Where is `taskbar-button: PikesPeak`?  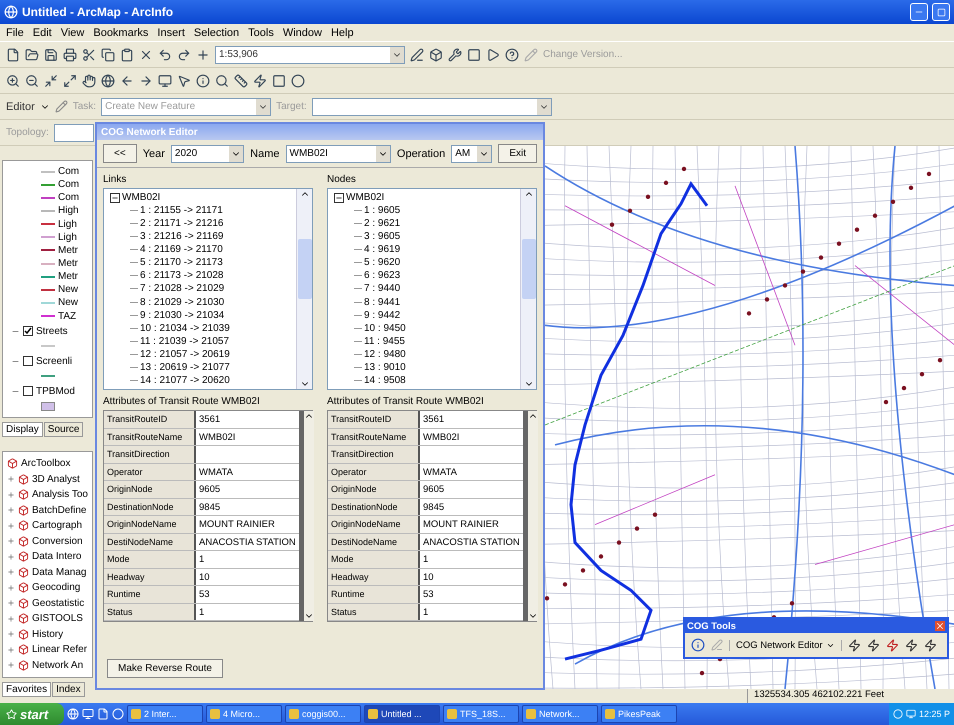
taskbar-button: PikesPeak is located at coordinates (639, 714).